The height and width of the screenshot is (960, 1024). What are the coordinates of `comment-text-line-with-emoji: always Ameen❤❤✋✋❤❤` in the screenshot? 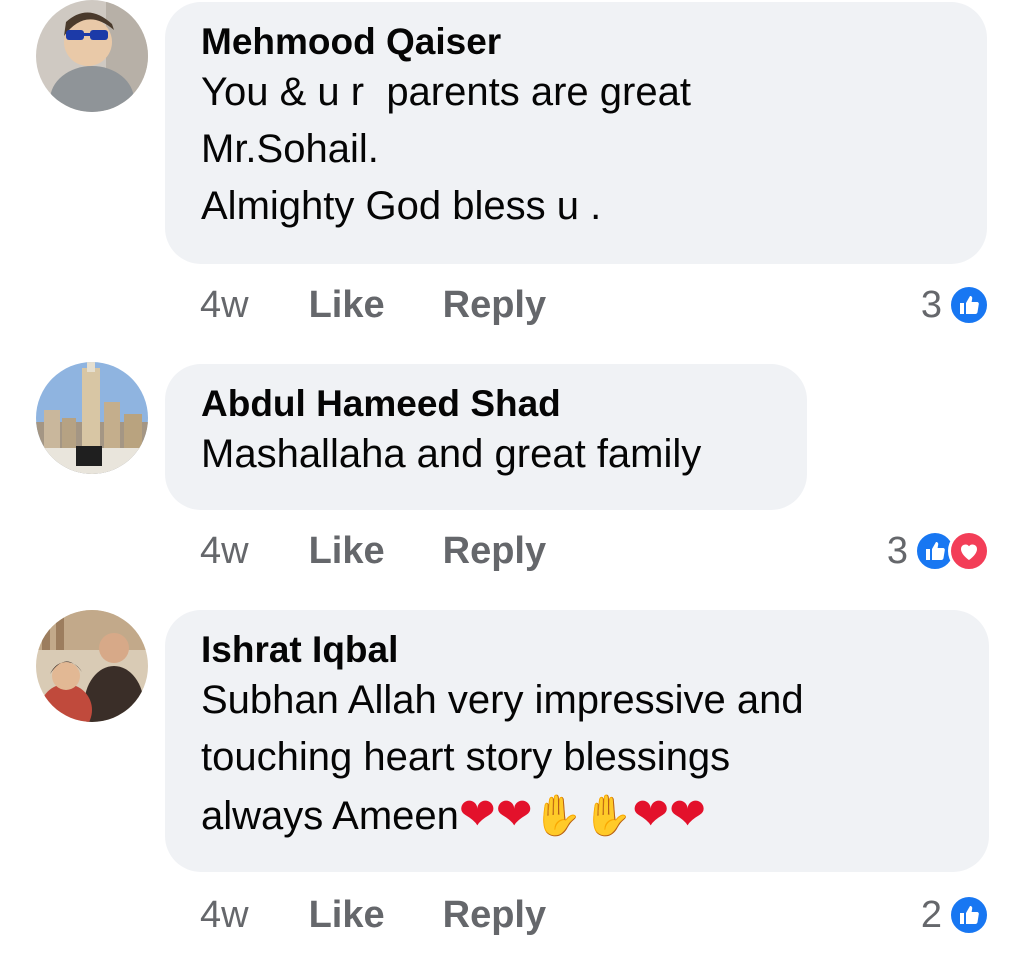 It's located at (577, 815).